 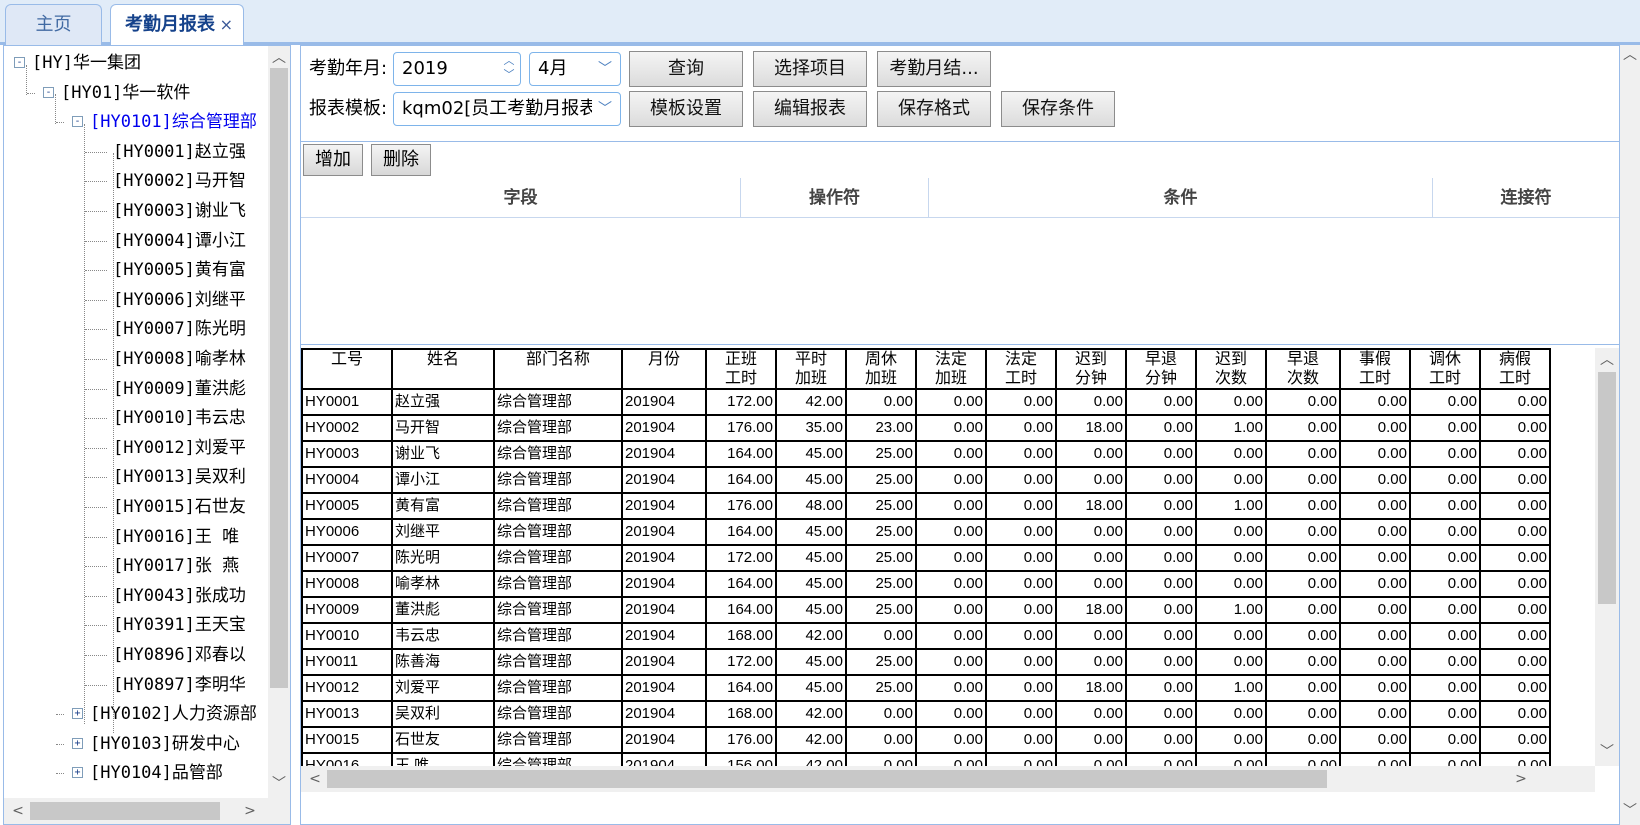 What do you see at coordinates (810, 69) in the screenshot?
I see `select-items-button: 选择项目` at bounding box center [810, 69].